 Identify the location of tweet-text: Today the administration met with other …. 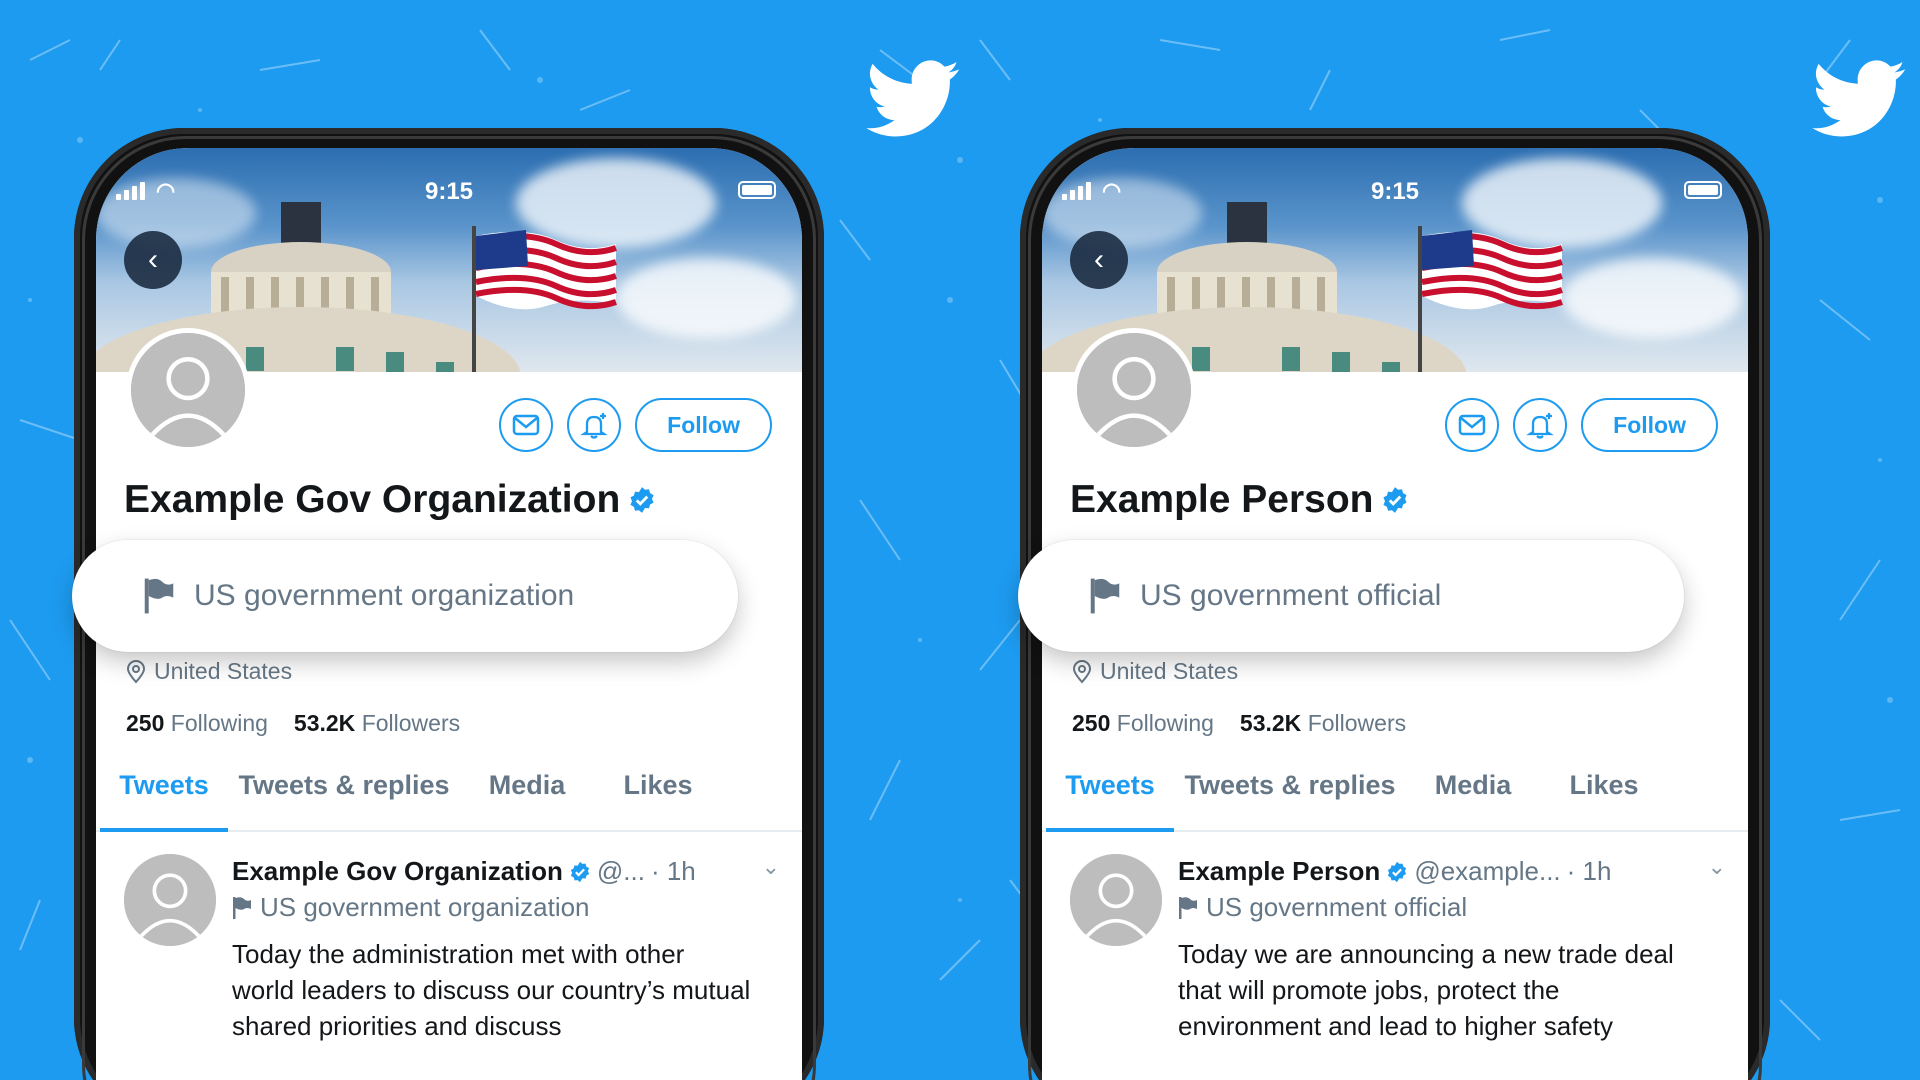
(491, 990).